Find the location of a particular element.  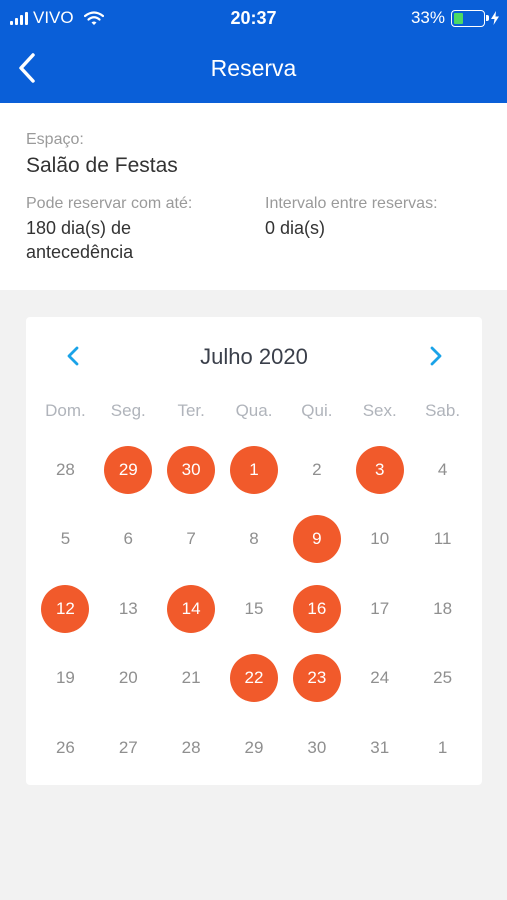

day-number: 14 is located at coordinates (191, 608).